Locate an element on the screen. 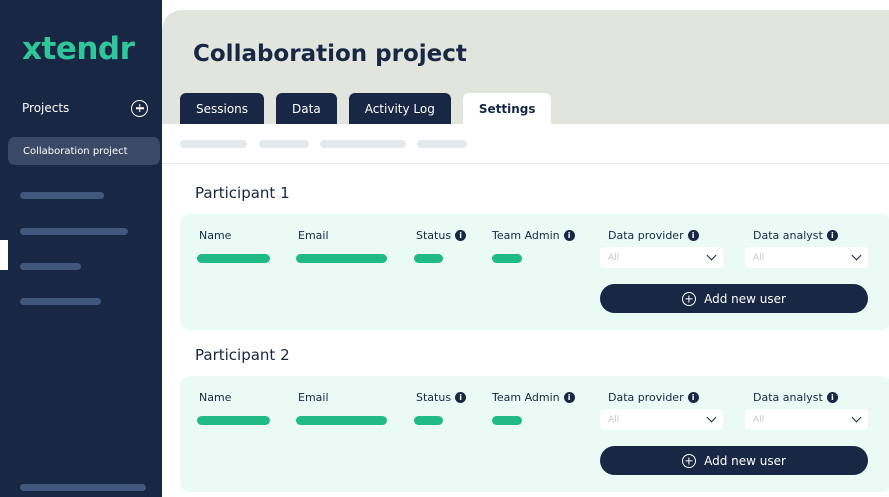 Image resolution: width=889 pixels, height=497 pixels. participant-2-title: Participant 2 is located at coordinates (242, 355).